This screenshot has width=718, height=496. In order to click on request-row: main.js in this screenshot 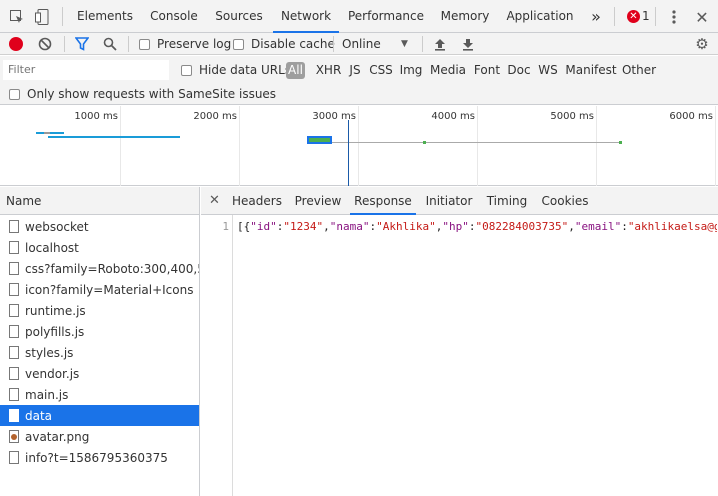, I will do `click(99, 394)`.